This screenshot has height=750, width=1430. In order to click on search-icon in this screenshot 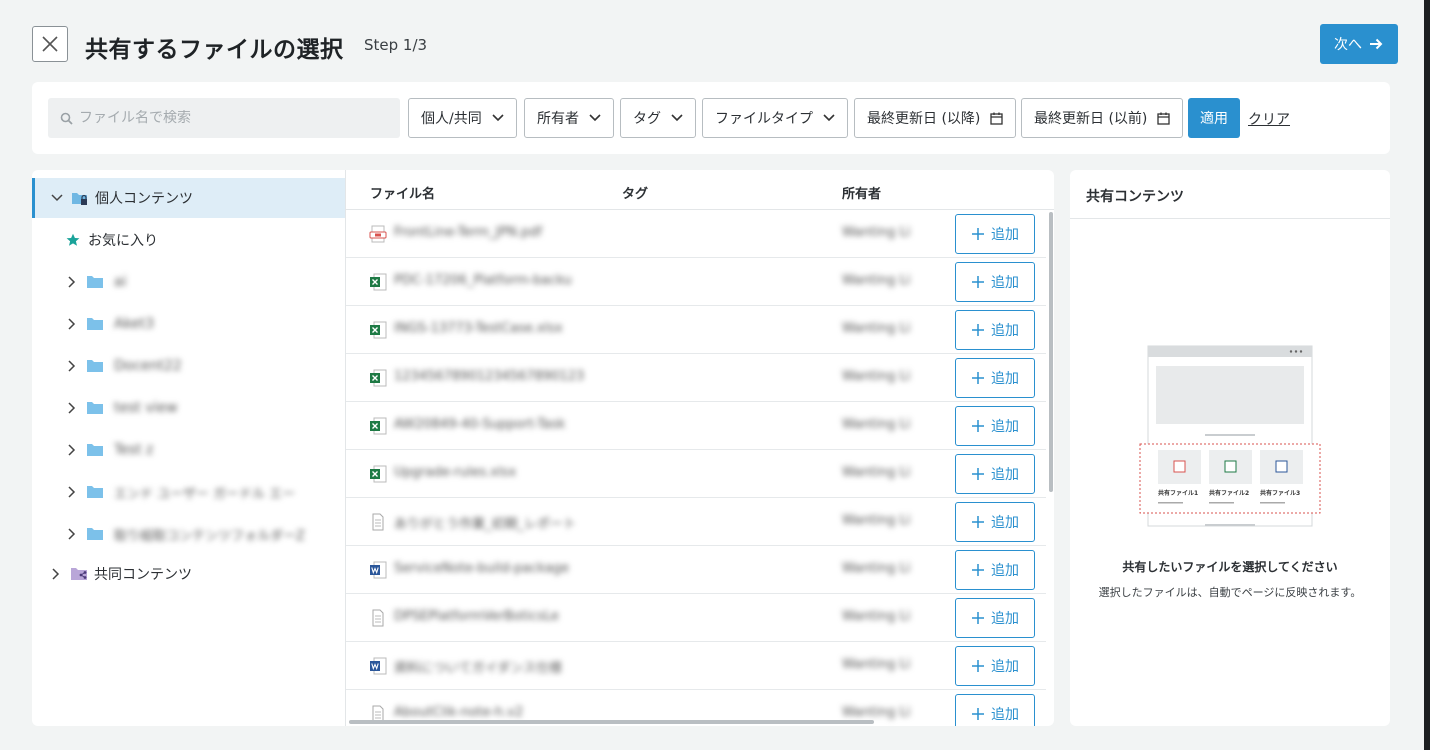, I will do `click(66, 118)`.